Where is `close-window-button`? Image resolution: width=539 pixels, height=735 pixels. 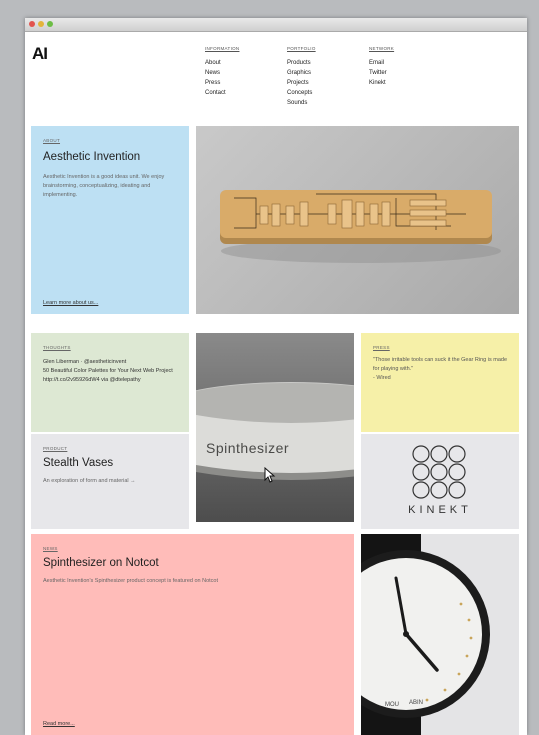
close-window-button is located at coordinates (32, 24).